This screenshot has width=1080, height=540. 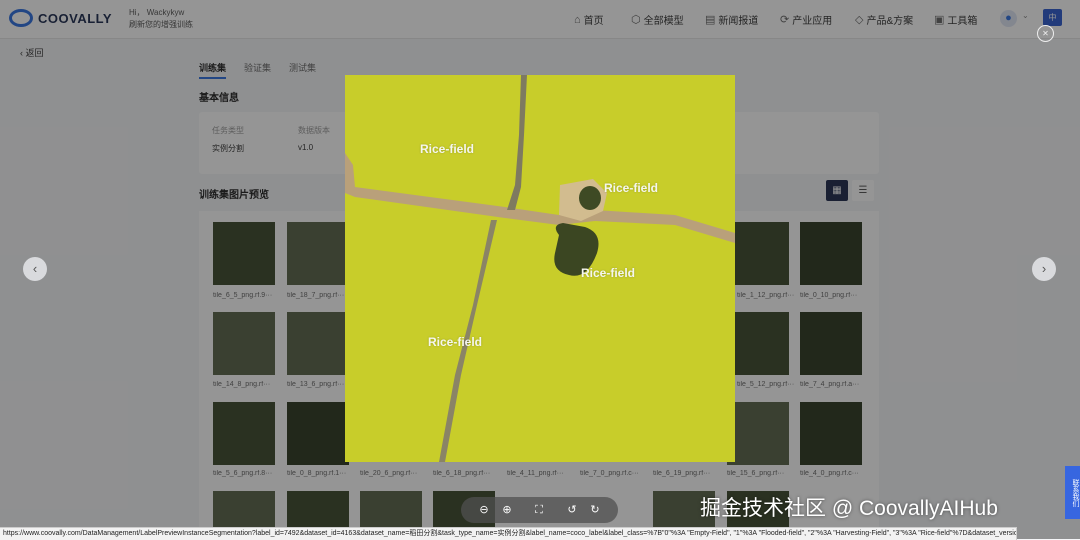 I want to click on previous-image-button: ‹, so click(x=35, y=269).